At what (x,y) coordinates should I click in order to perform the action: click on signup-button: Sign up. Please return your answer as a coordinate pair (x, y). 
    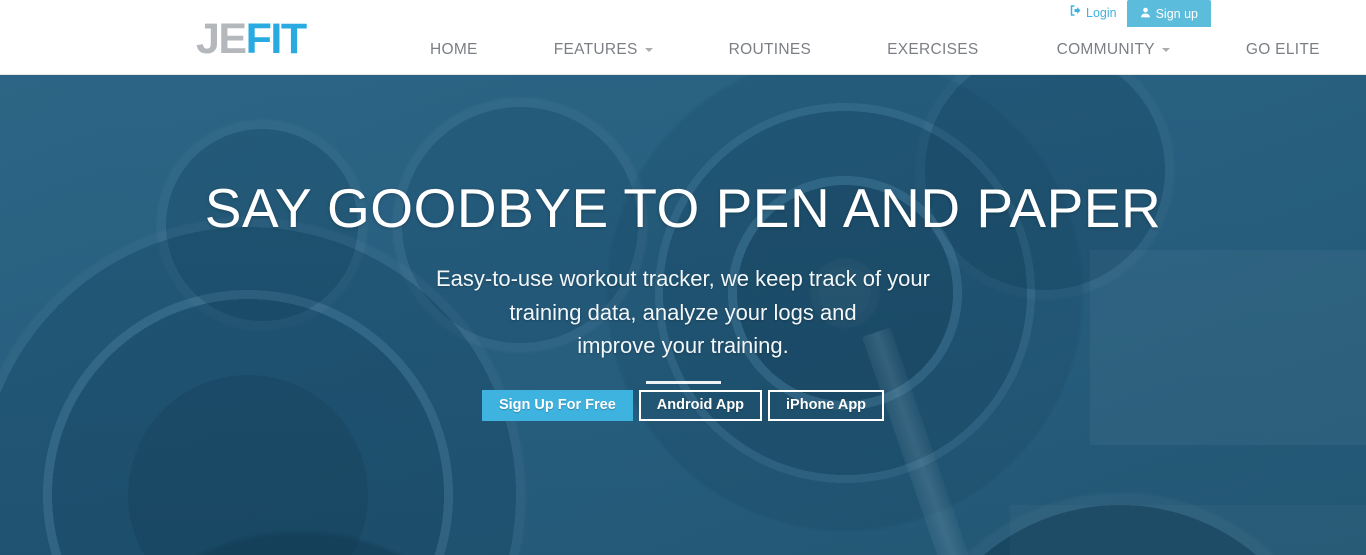
    Looking at the image, I should click on (1168, 13).